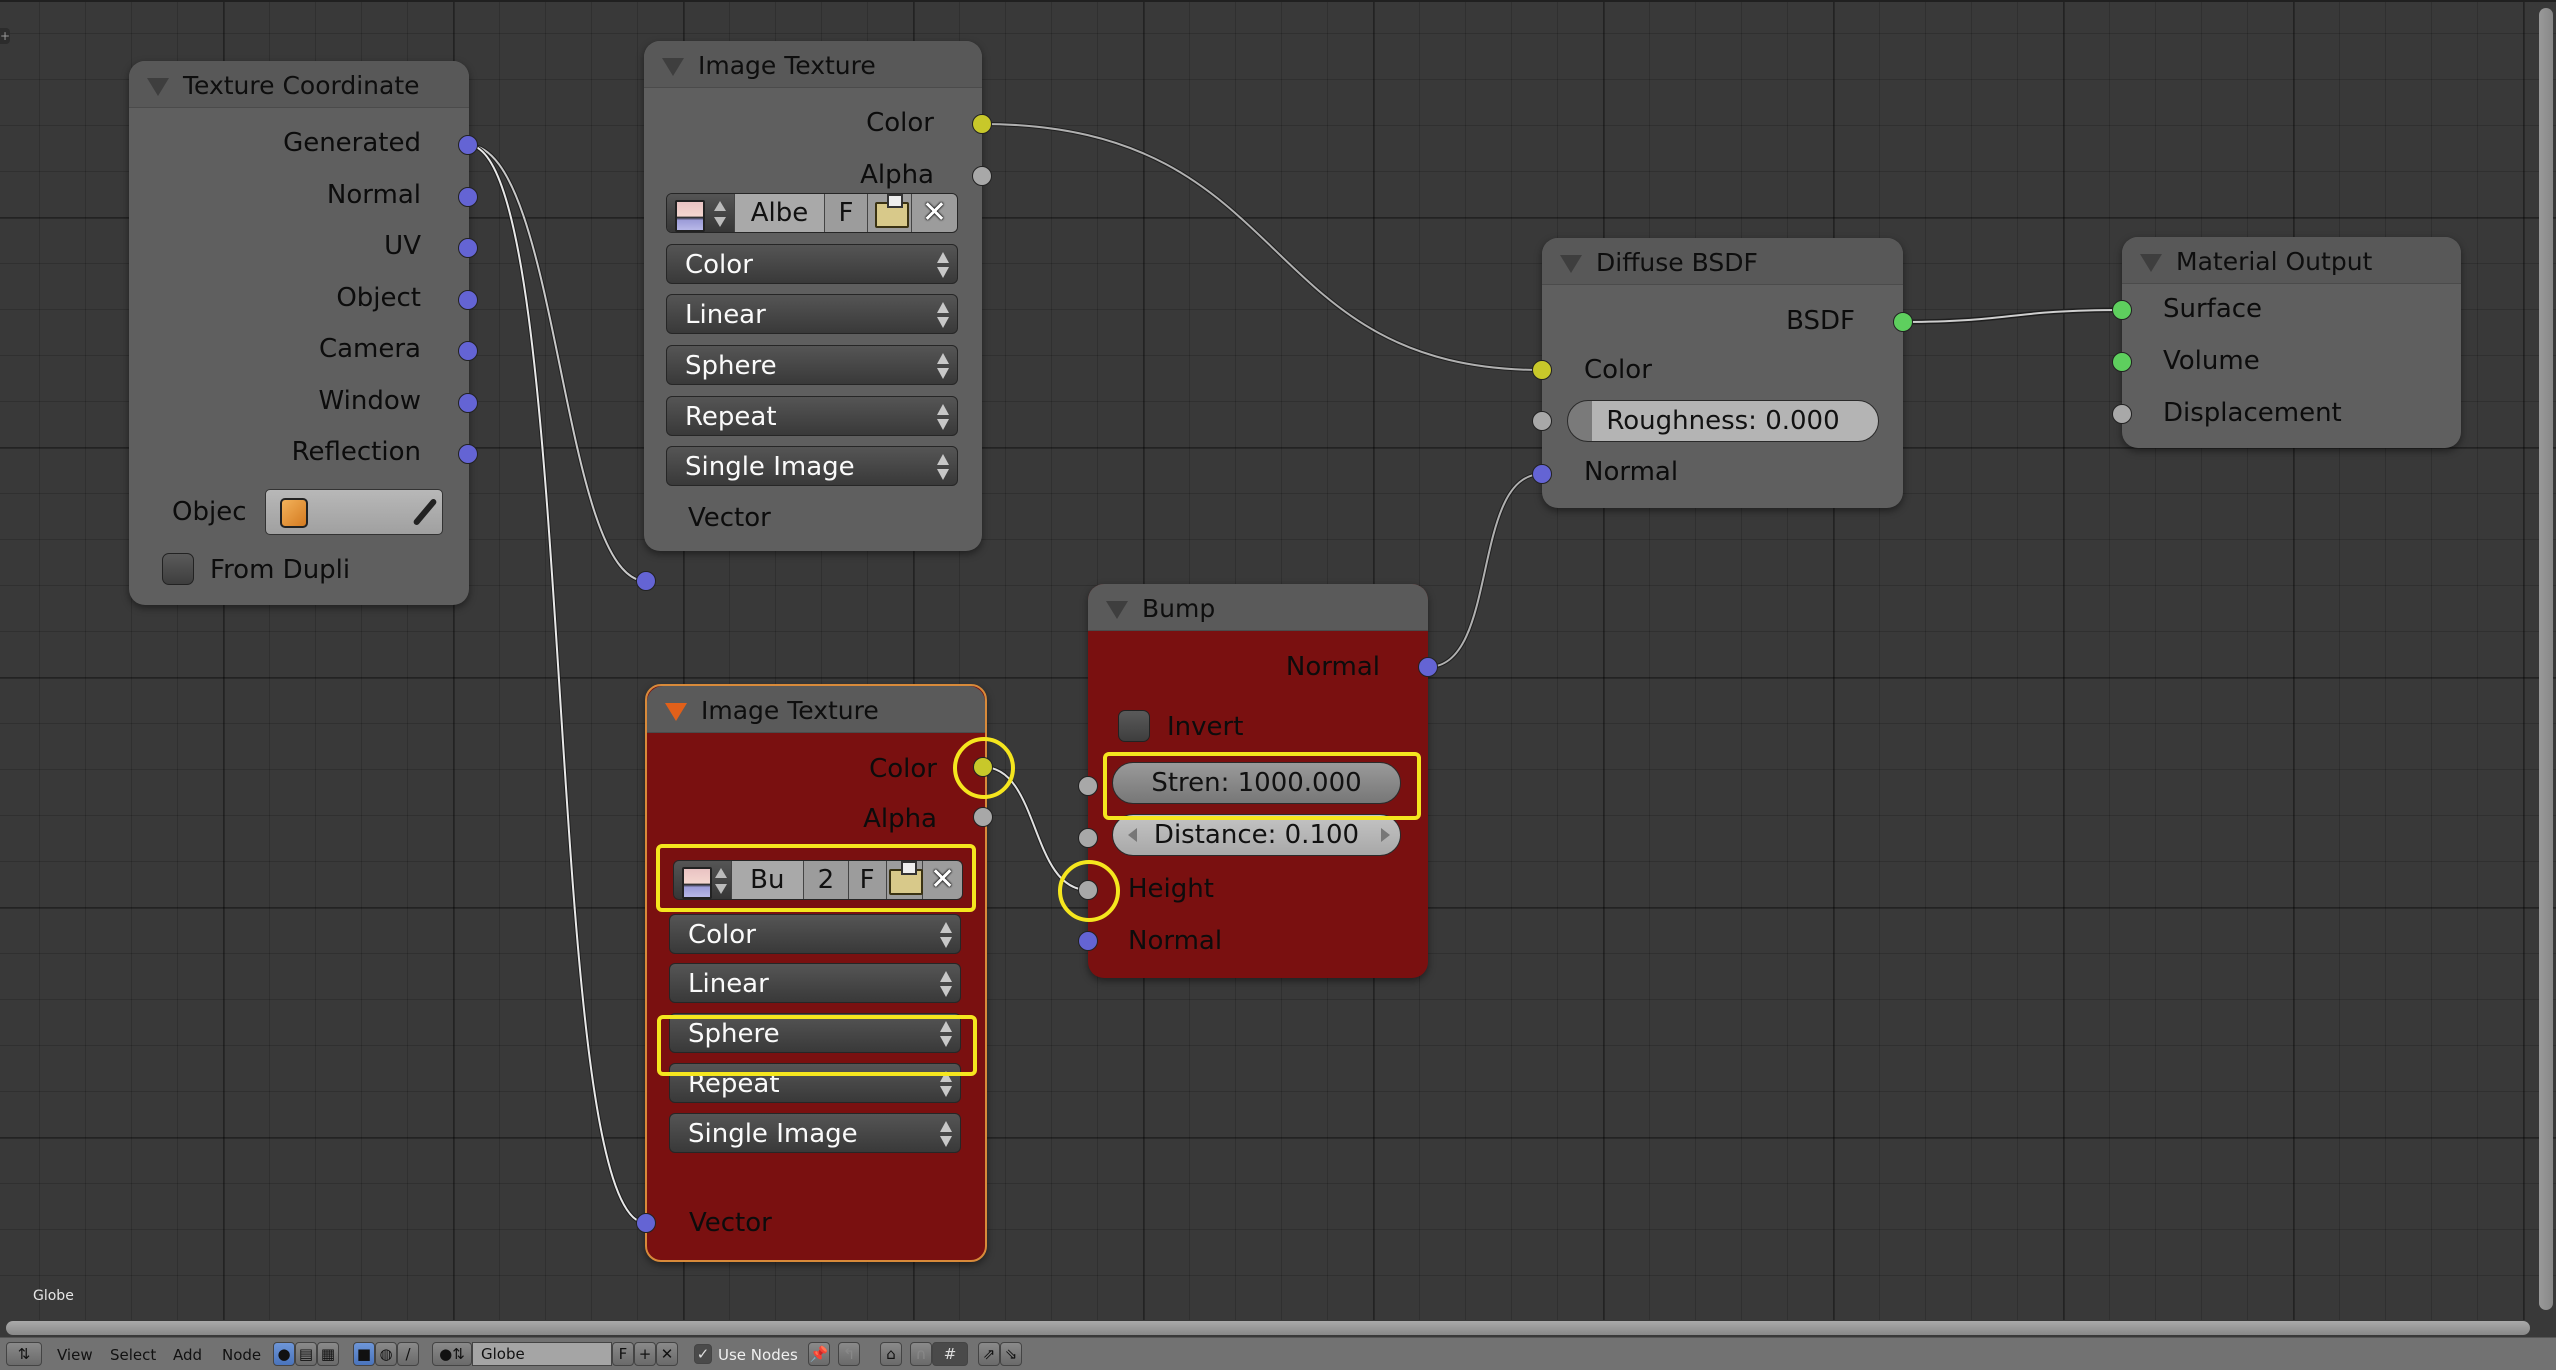 This screenshot has width=2556, height=1370. What do you see at coordinates (468, 300) in the screenshot?
I see `socket-object-output` at bounding box center [468, 300].